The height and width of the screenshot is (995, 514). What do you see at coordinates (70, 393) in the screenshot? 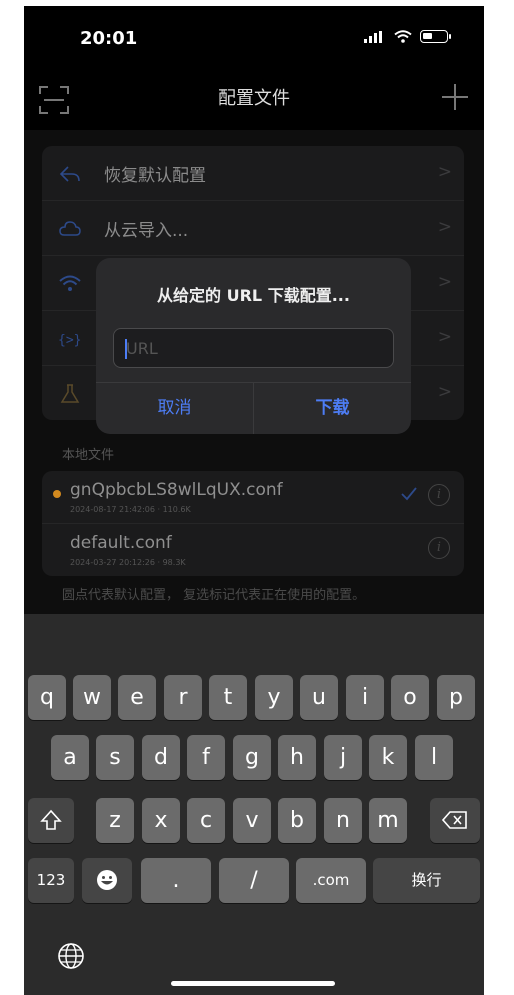
I see `flask-icon` at bounding box center [70, 393].